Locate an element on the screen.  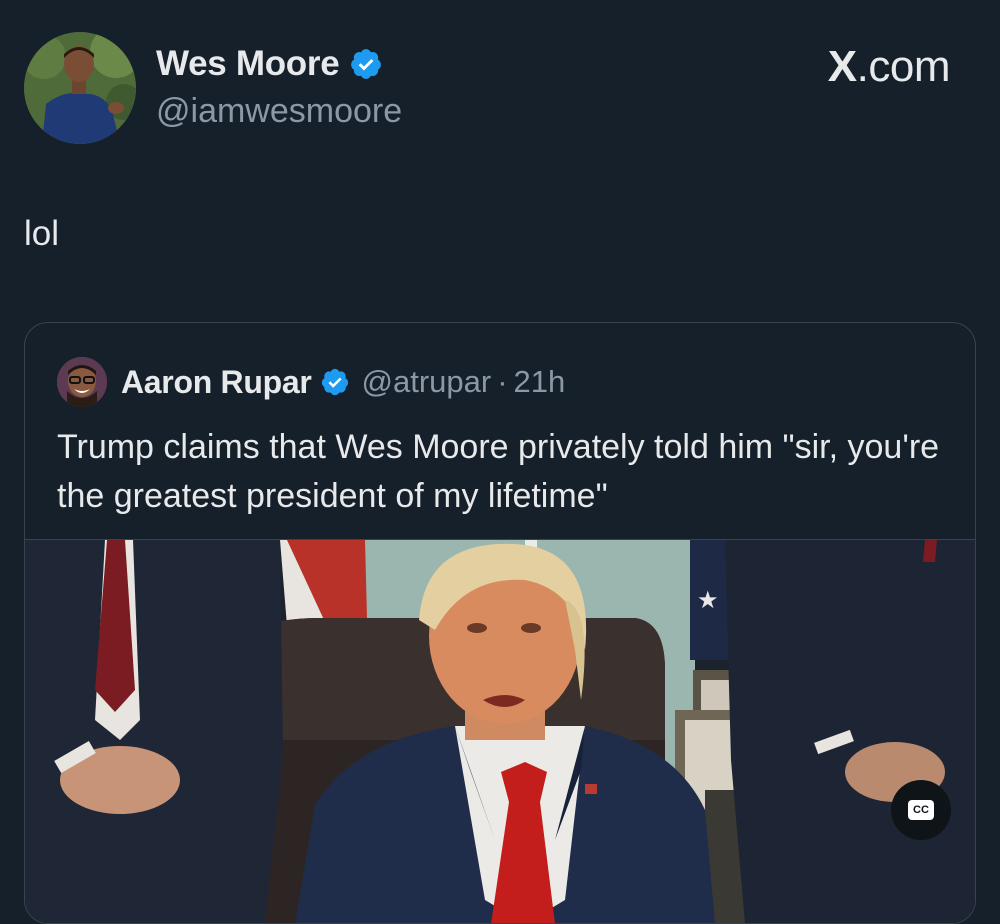
wes-moore-avatar-icon is located at coordinates (80, 88).